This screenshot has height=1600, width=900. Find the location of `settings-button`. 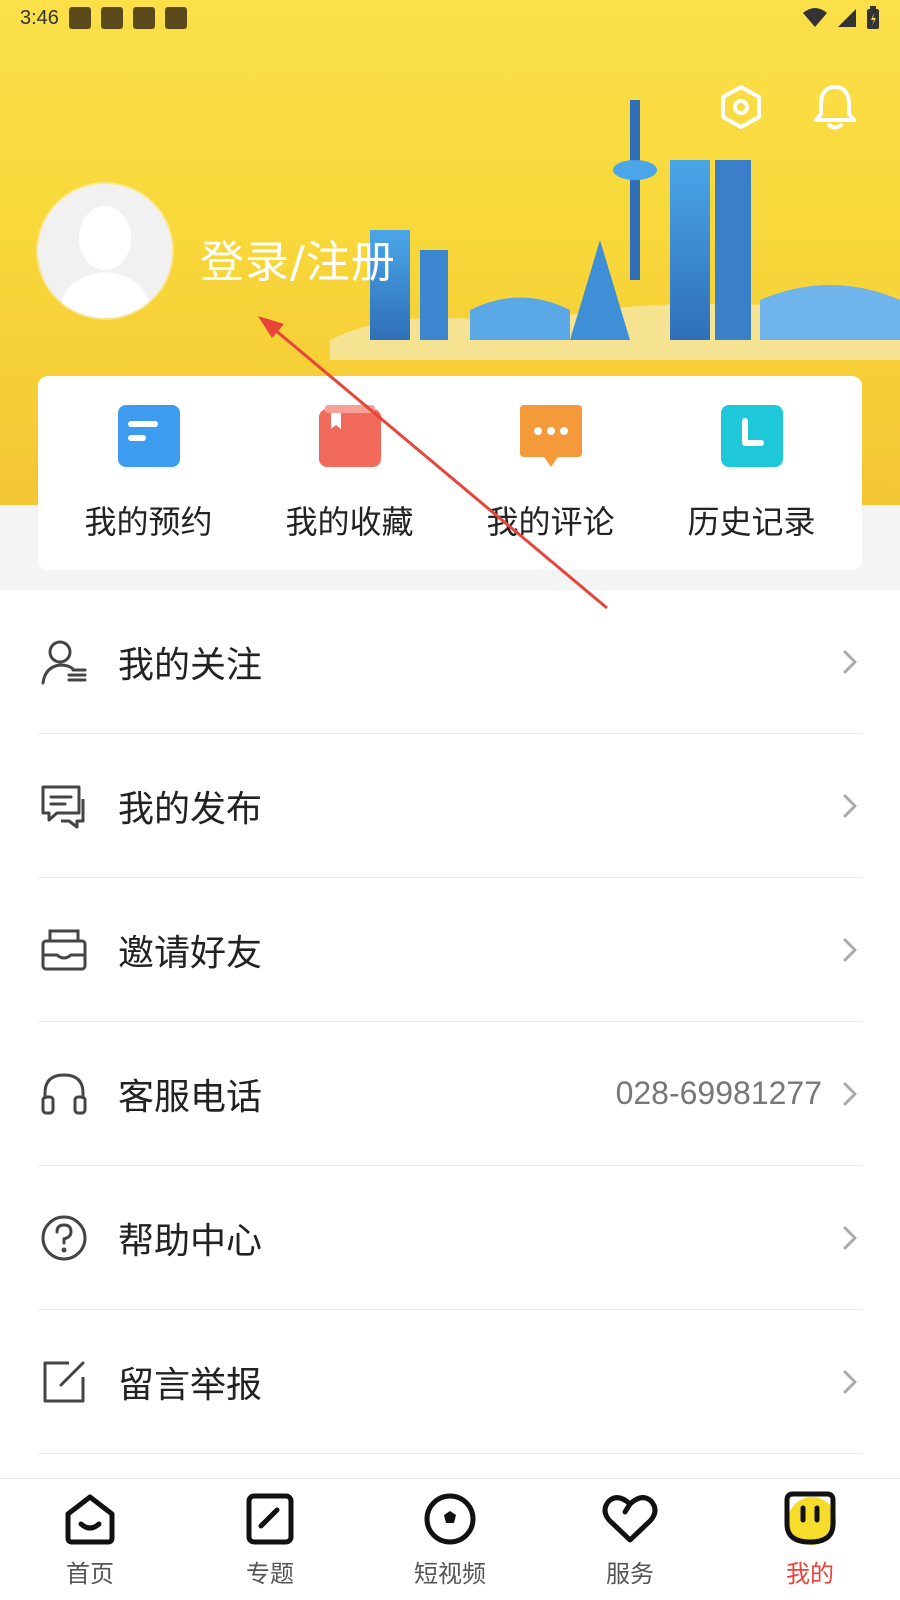

settings-button is located at coordinates (741, 107).